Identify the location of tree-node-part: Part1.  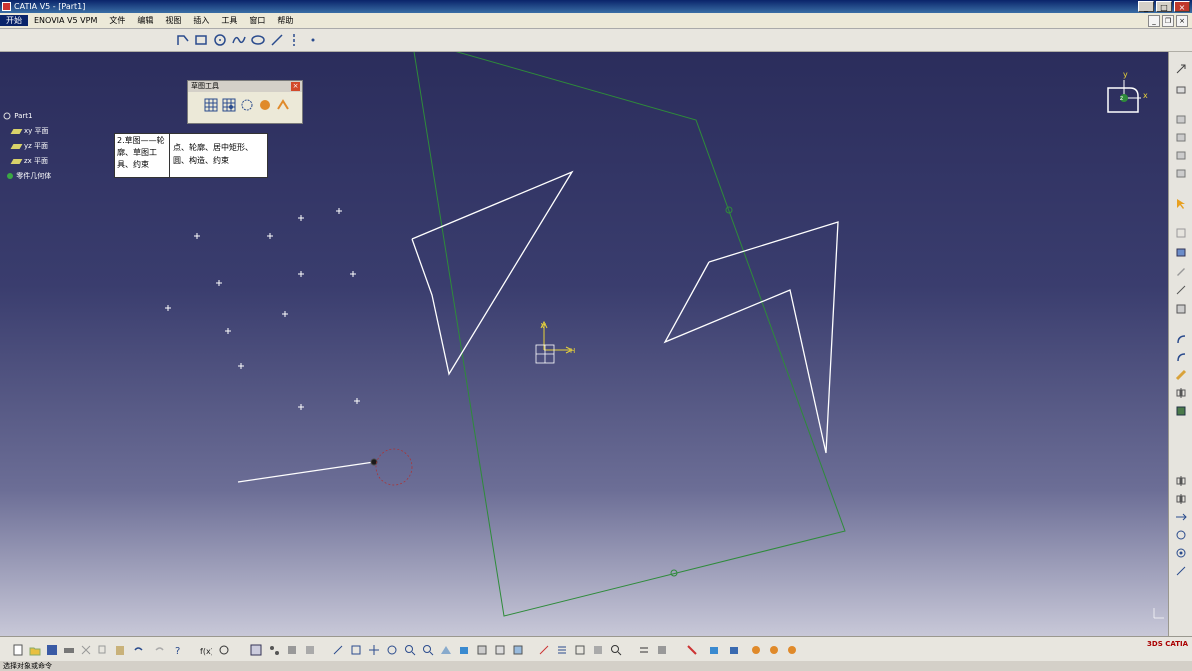
(17, 116).